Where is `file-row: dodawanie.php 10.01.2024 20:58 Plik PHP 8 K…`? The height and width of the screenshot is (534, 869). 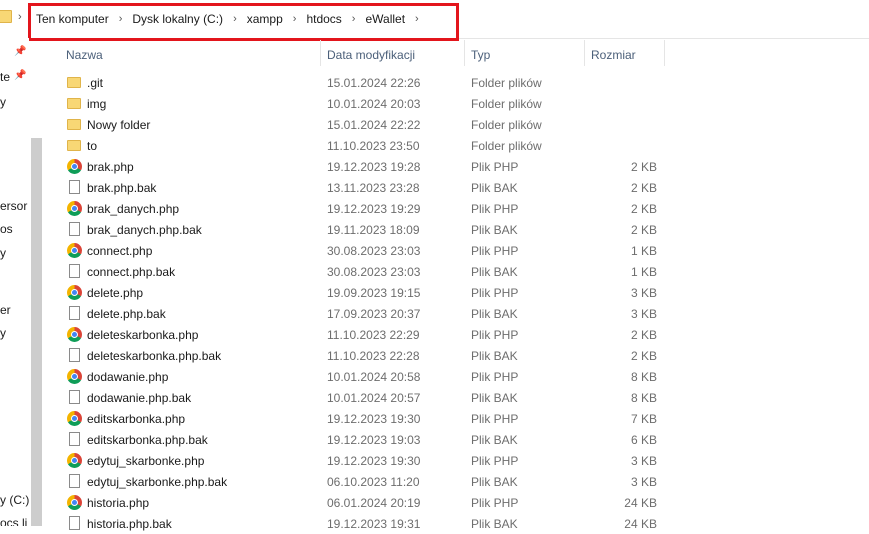
file-row: dodawanie.php 10.01.2024 20:58 Plik PHP 8 K… is located at coordinates (356, 376).